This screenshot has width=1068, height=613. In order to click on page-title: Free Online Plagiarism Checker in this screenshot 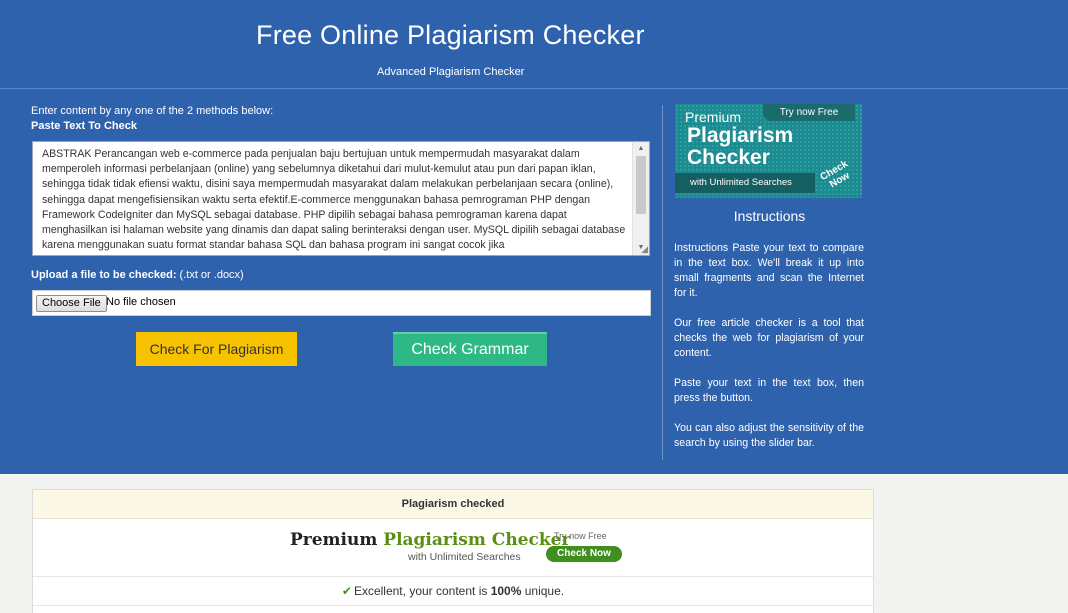, I will do `click(450, 35)`.